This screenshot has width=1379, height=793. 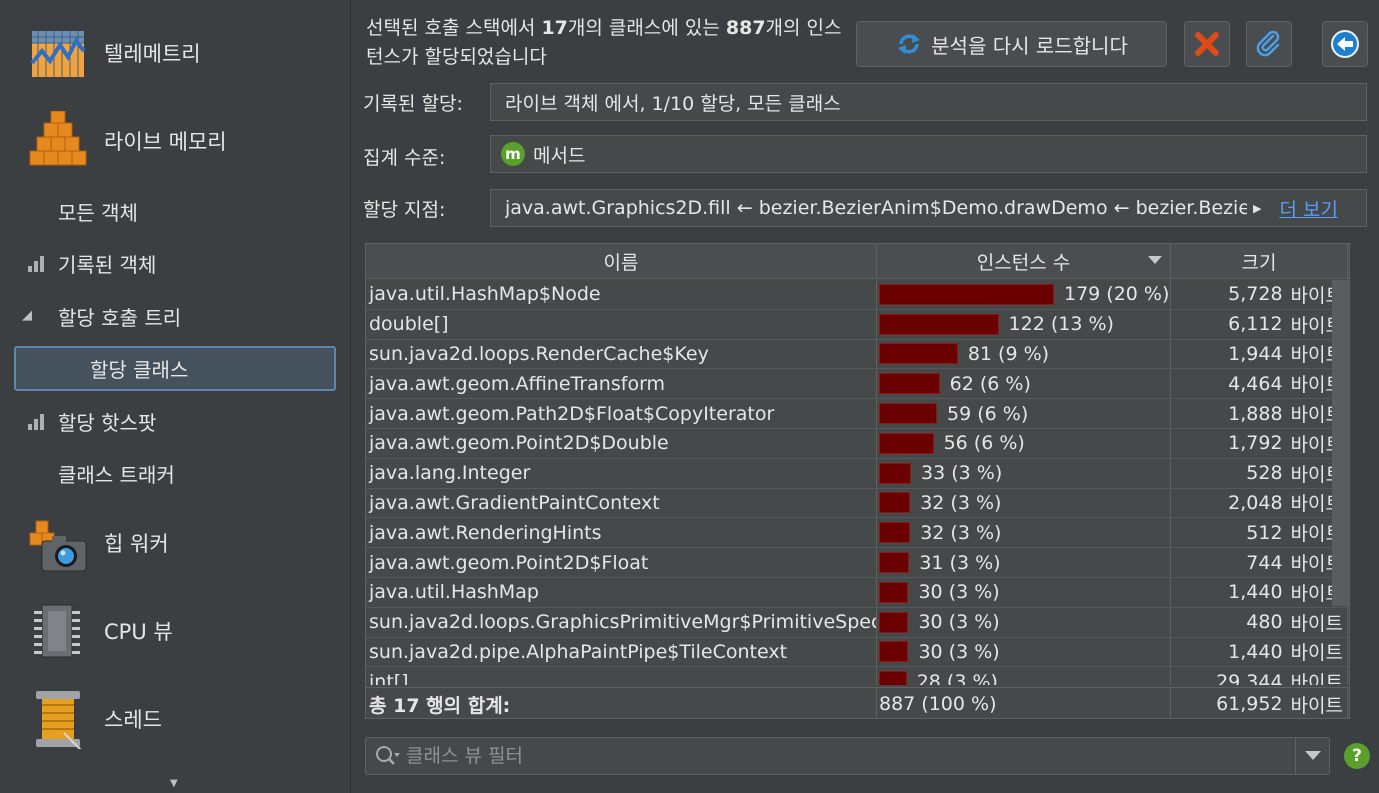 What do you see at coordinates (1255, 651) in the screenshot?
I see `size-value: 1,440` at bounding box center [1255, 651].